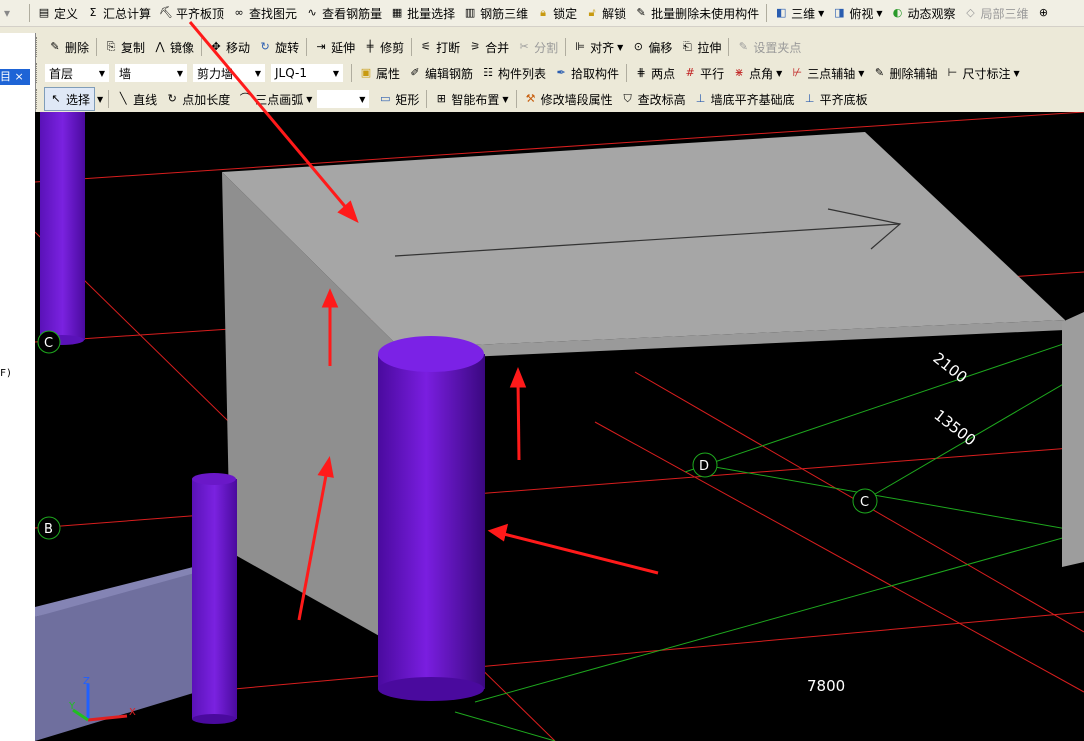 This screenshot has width=1084, height=741. What do you see at coordinates (72, 706) in the screenshot?
I see `y-axis-label: Y` at bounding box center [72, 706].